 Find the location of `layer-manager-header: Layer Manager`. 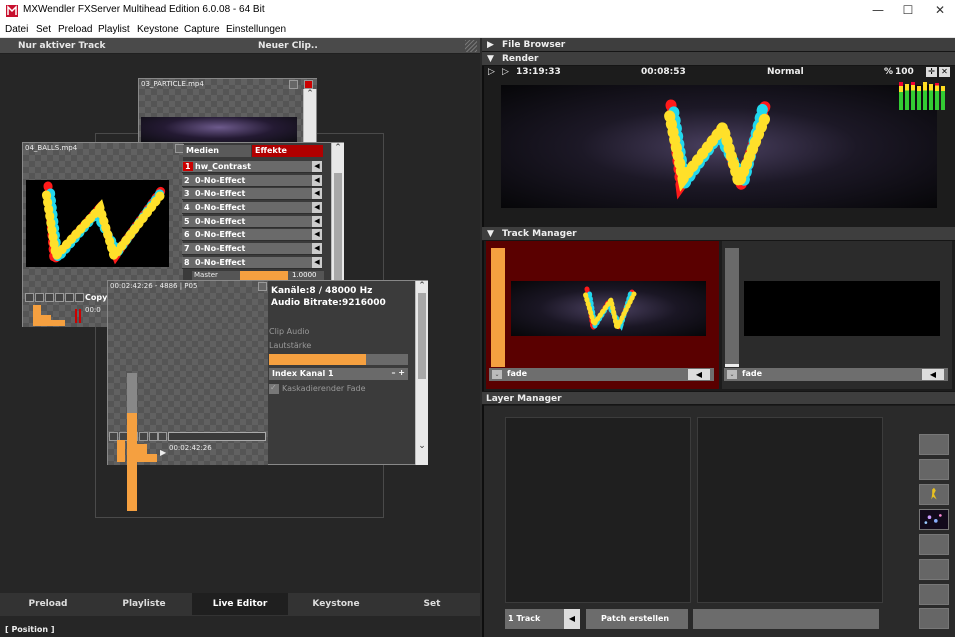

layer-manager-header: Layer Manager is located at coordinates (718, 398).